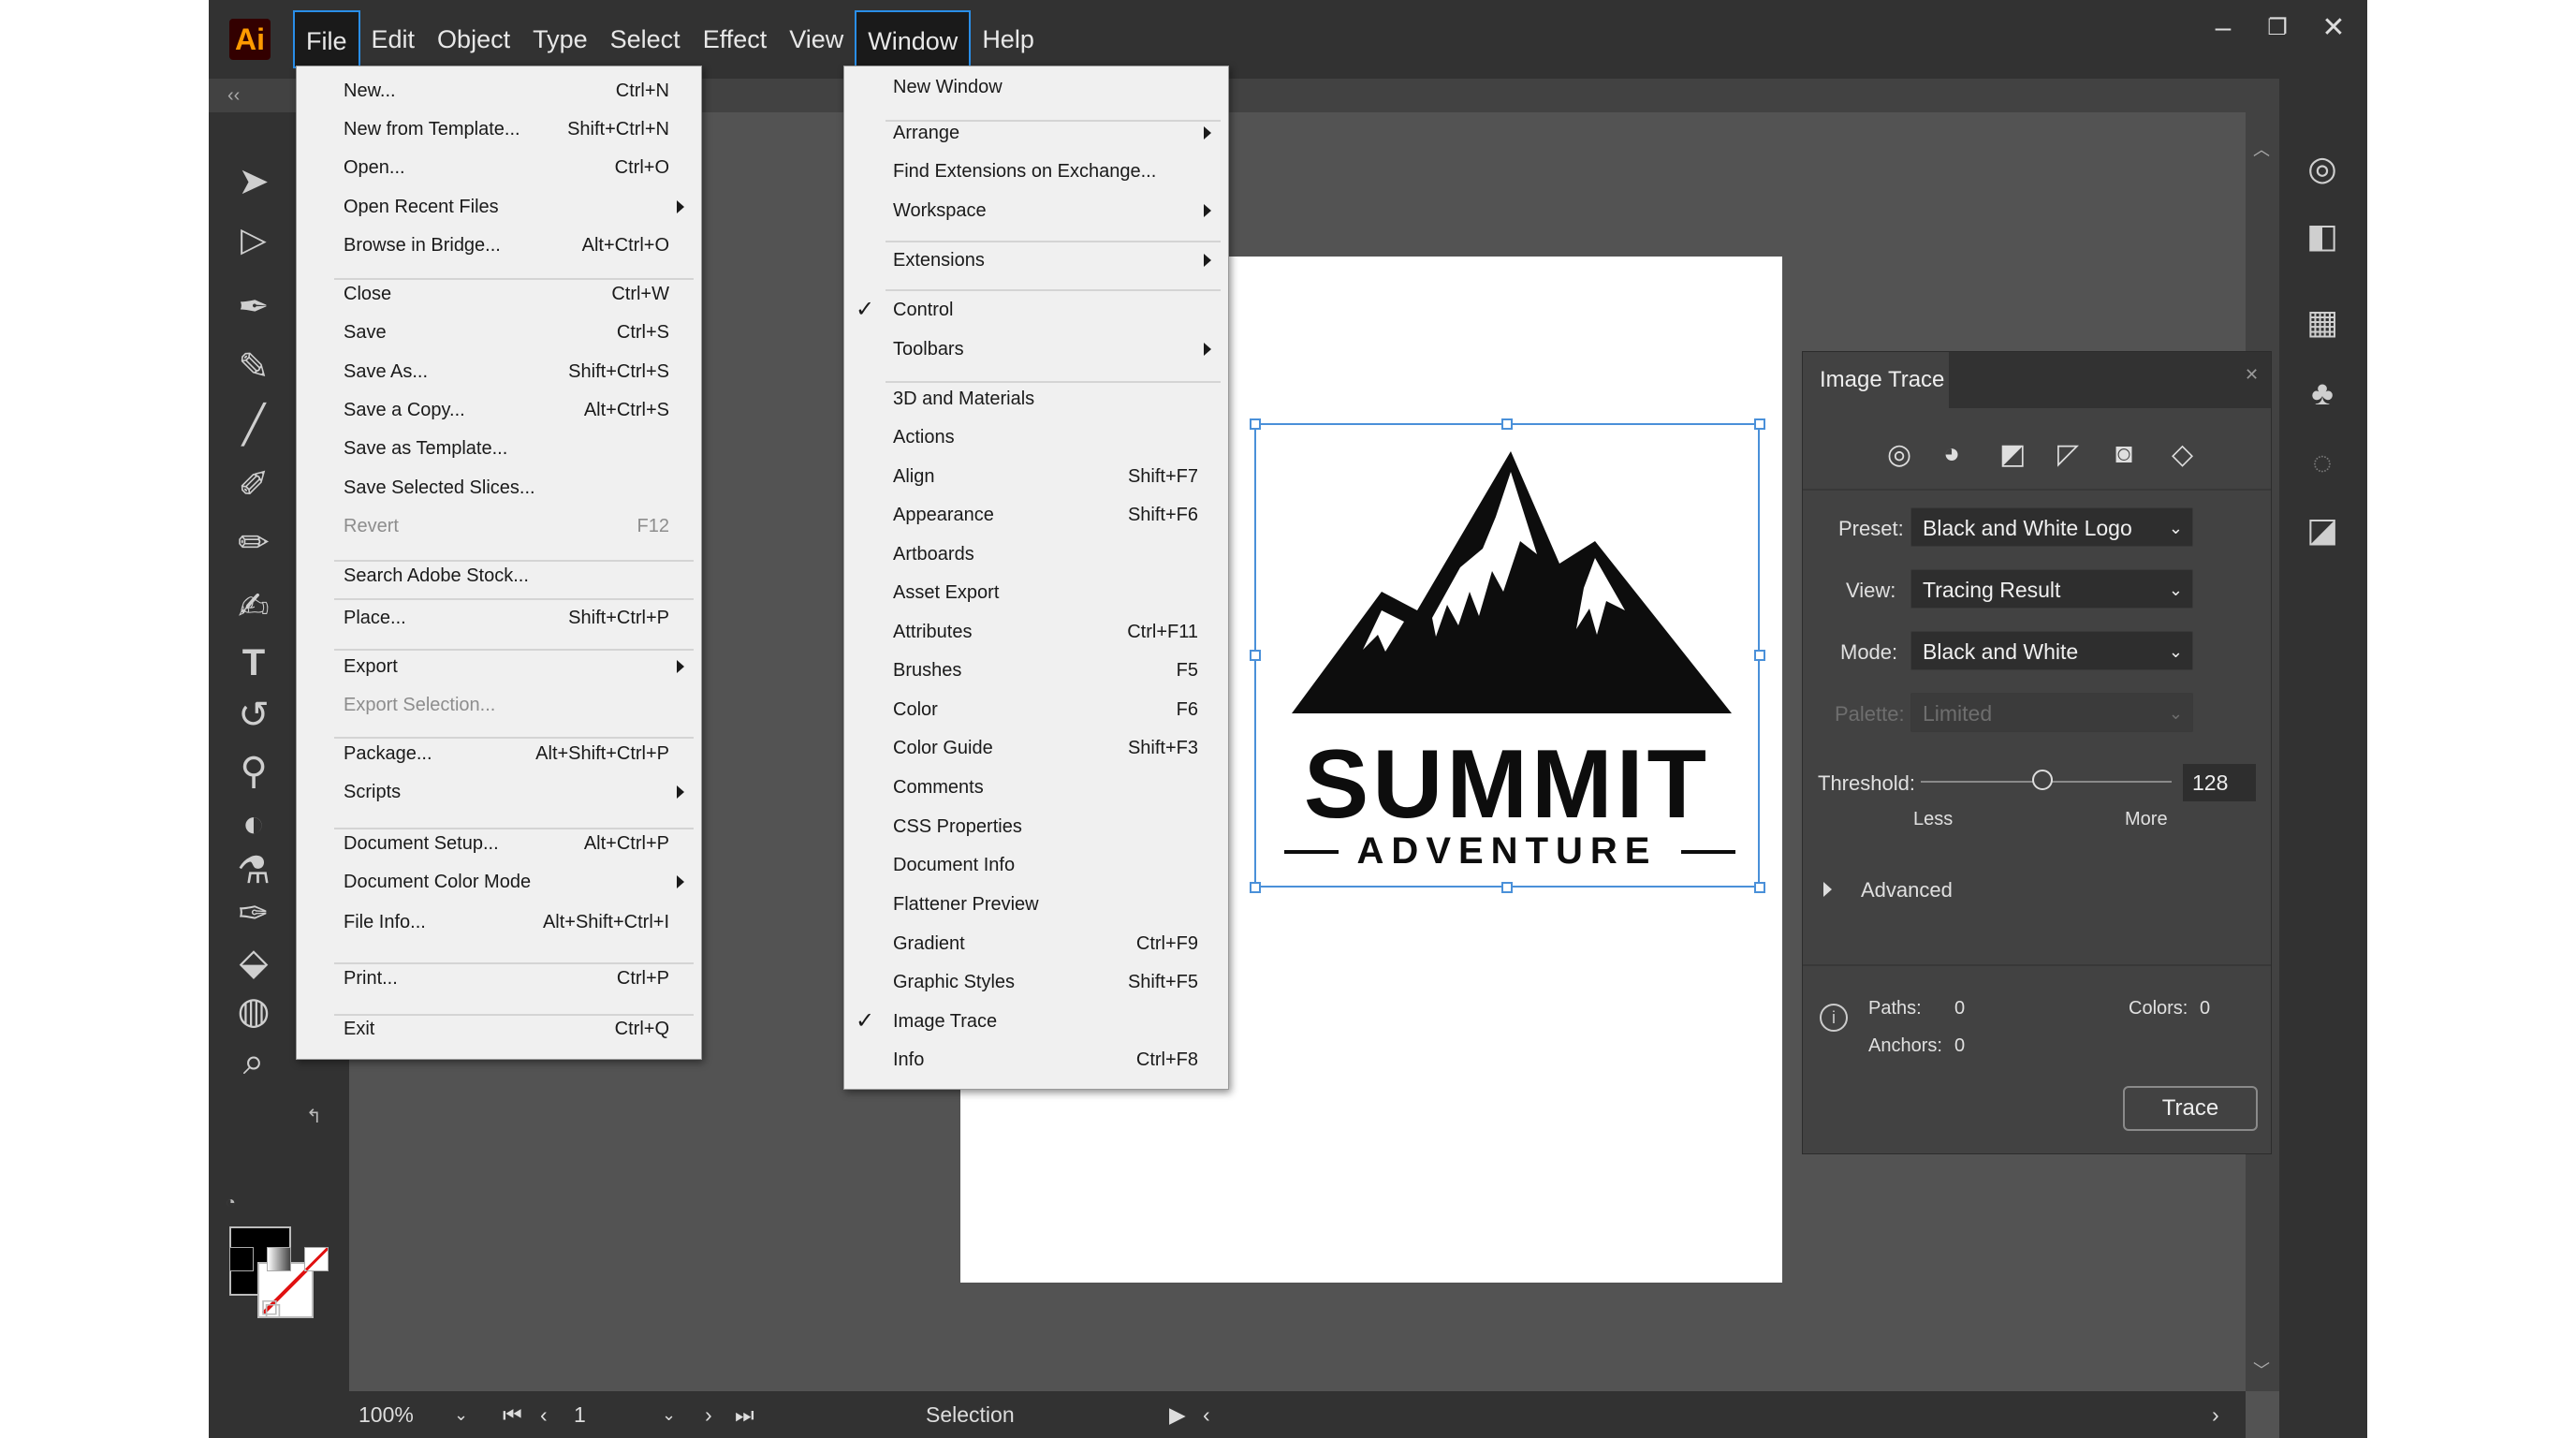 This screenshot has width=2576, height=1438. I want to click on pen-tool-icon: ✒, so click(253, 307).